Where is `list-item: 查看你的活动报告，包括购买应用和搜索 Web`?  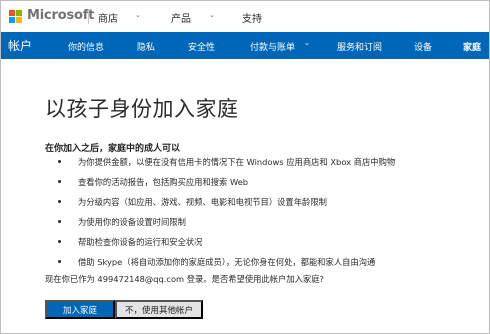 list-item: 查看你的活动报告，包括购买应用和搜索 Web is located at coordinates (260, 186).